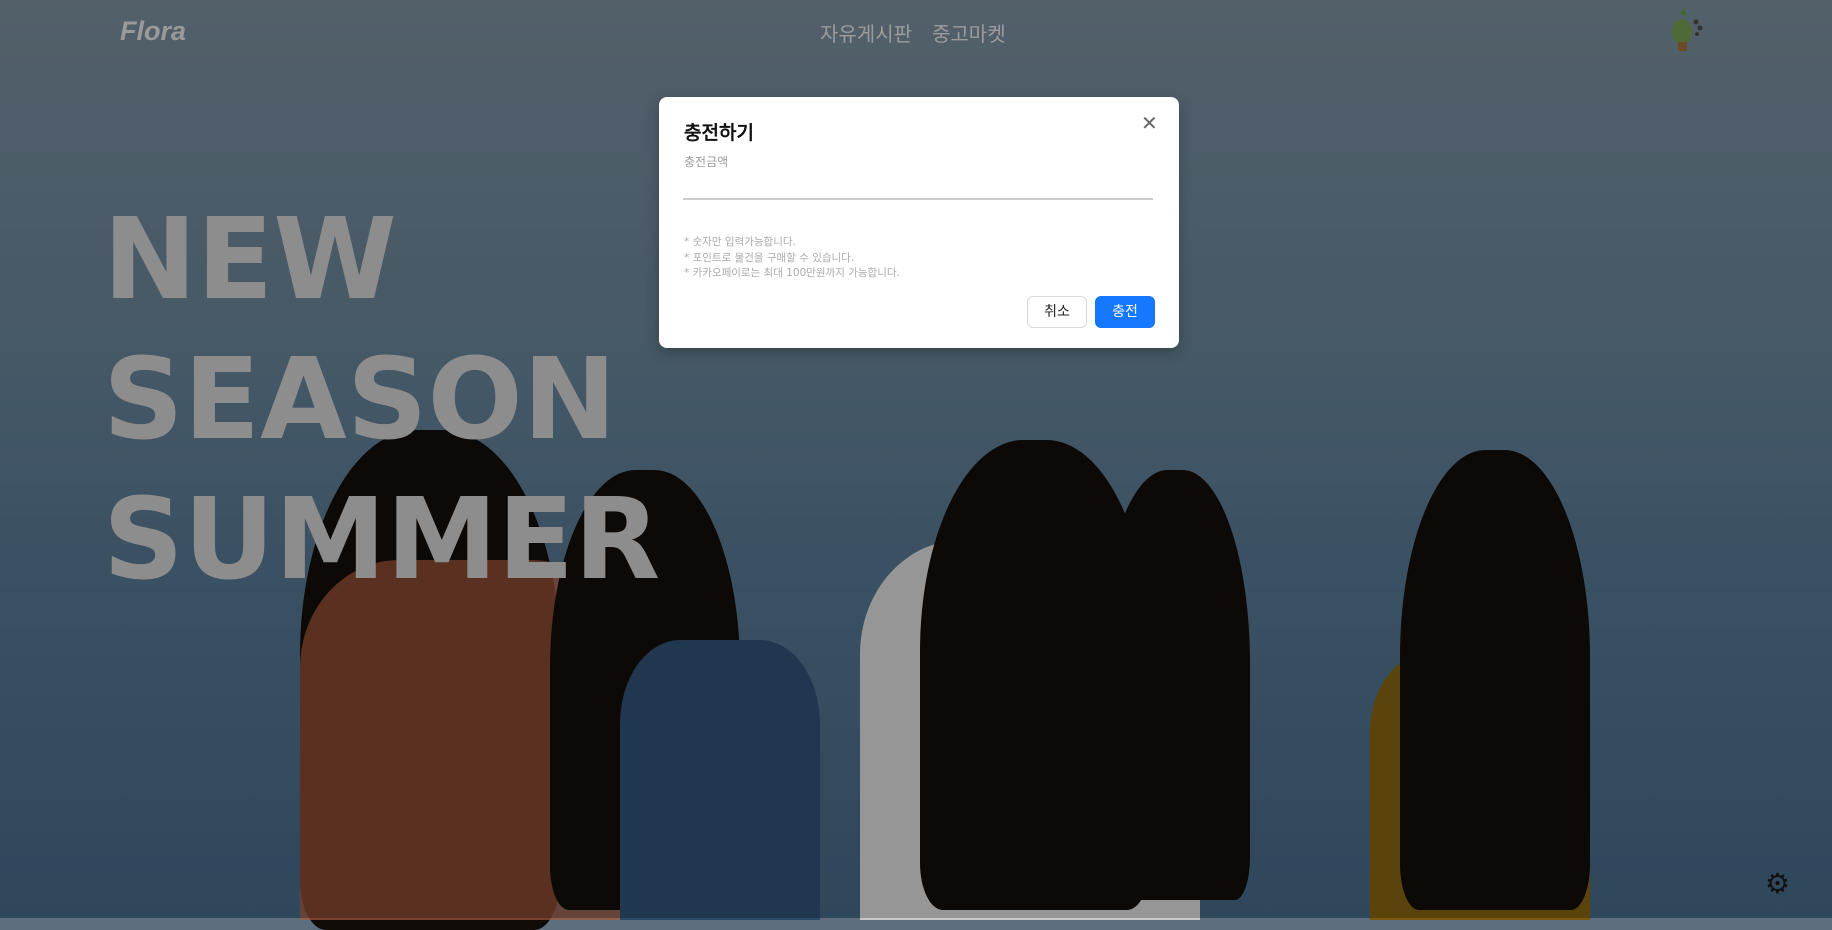 The height and width of the screenshot is (930, 1832). What do you see at coordinates (866, 32) in the screenshot?
I see `nav-free-board: 자유게시판` at bounding box center [866, 32].